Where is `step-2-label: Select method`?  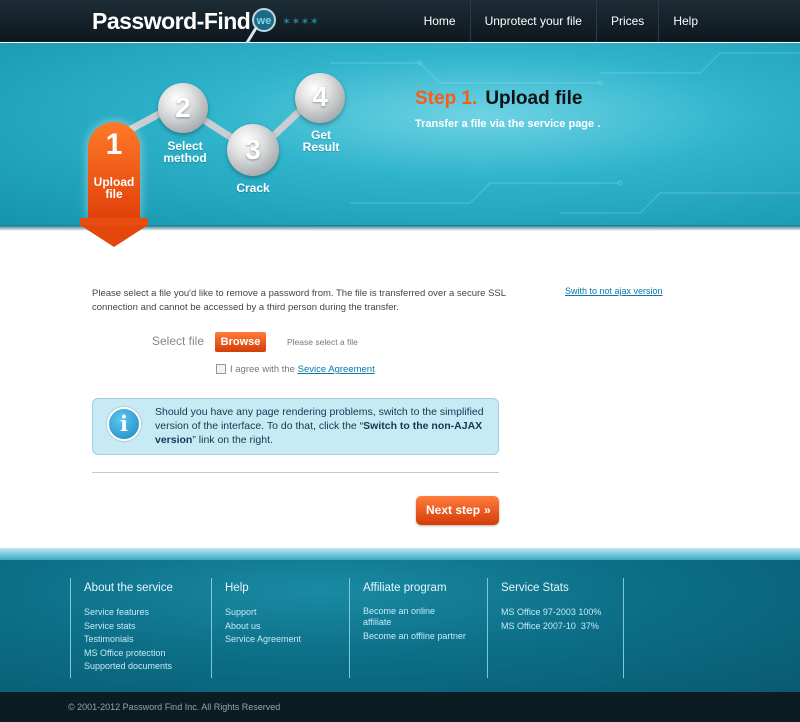 step-2-label: Select method is located at coordinates (185, 152).